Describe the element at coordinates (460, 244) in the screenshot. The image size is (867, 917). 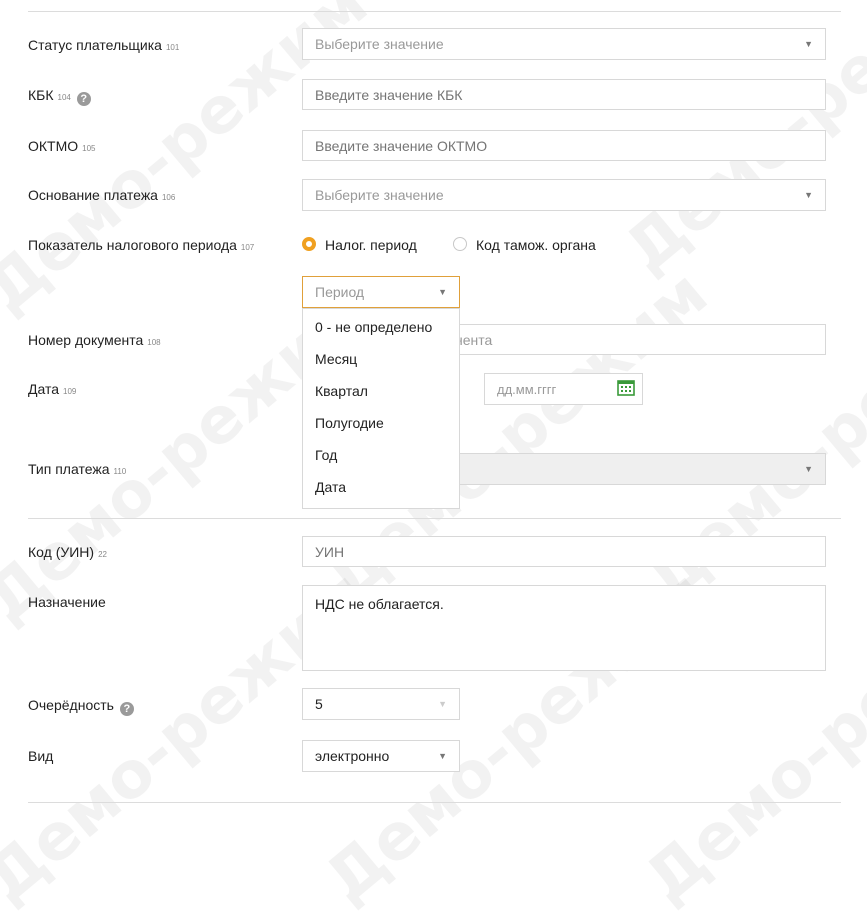
I see `radio-customs-code` at that location.